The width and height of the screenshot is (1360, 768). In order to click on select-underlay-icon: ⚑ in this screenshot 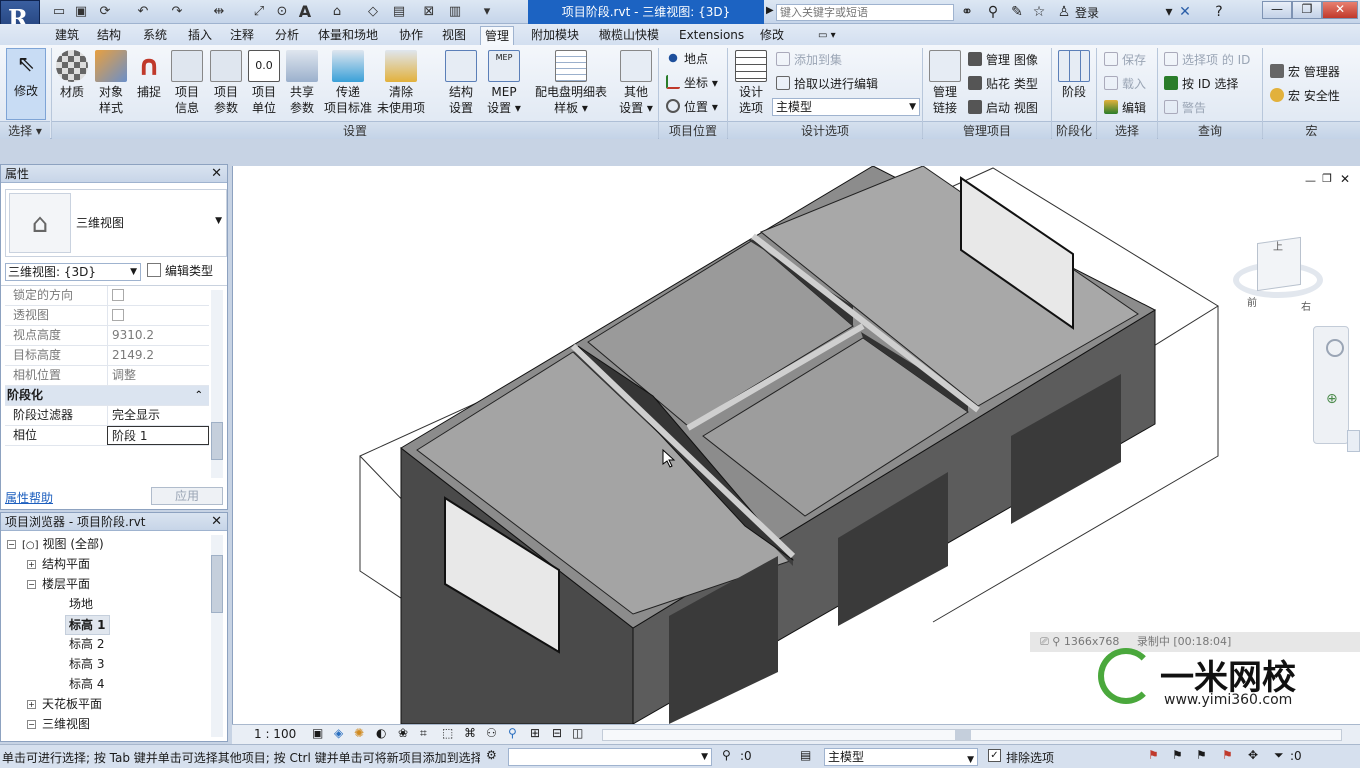, I will do `click(1177, 755)`.